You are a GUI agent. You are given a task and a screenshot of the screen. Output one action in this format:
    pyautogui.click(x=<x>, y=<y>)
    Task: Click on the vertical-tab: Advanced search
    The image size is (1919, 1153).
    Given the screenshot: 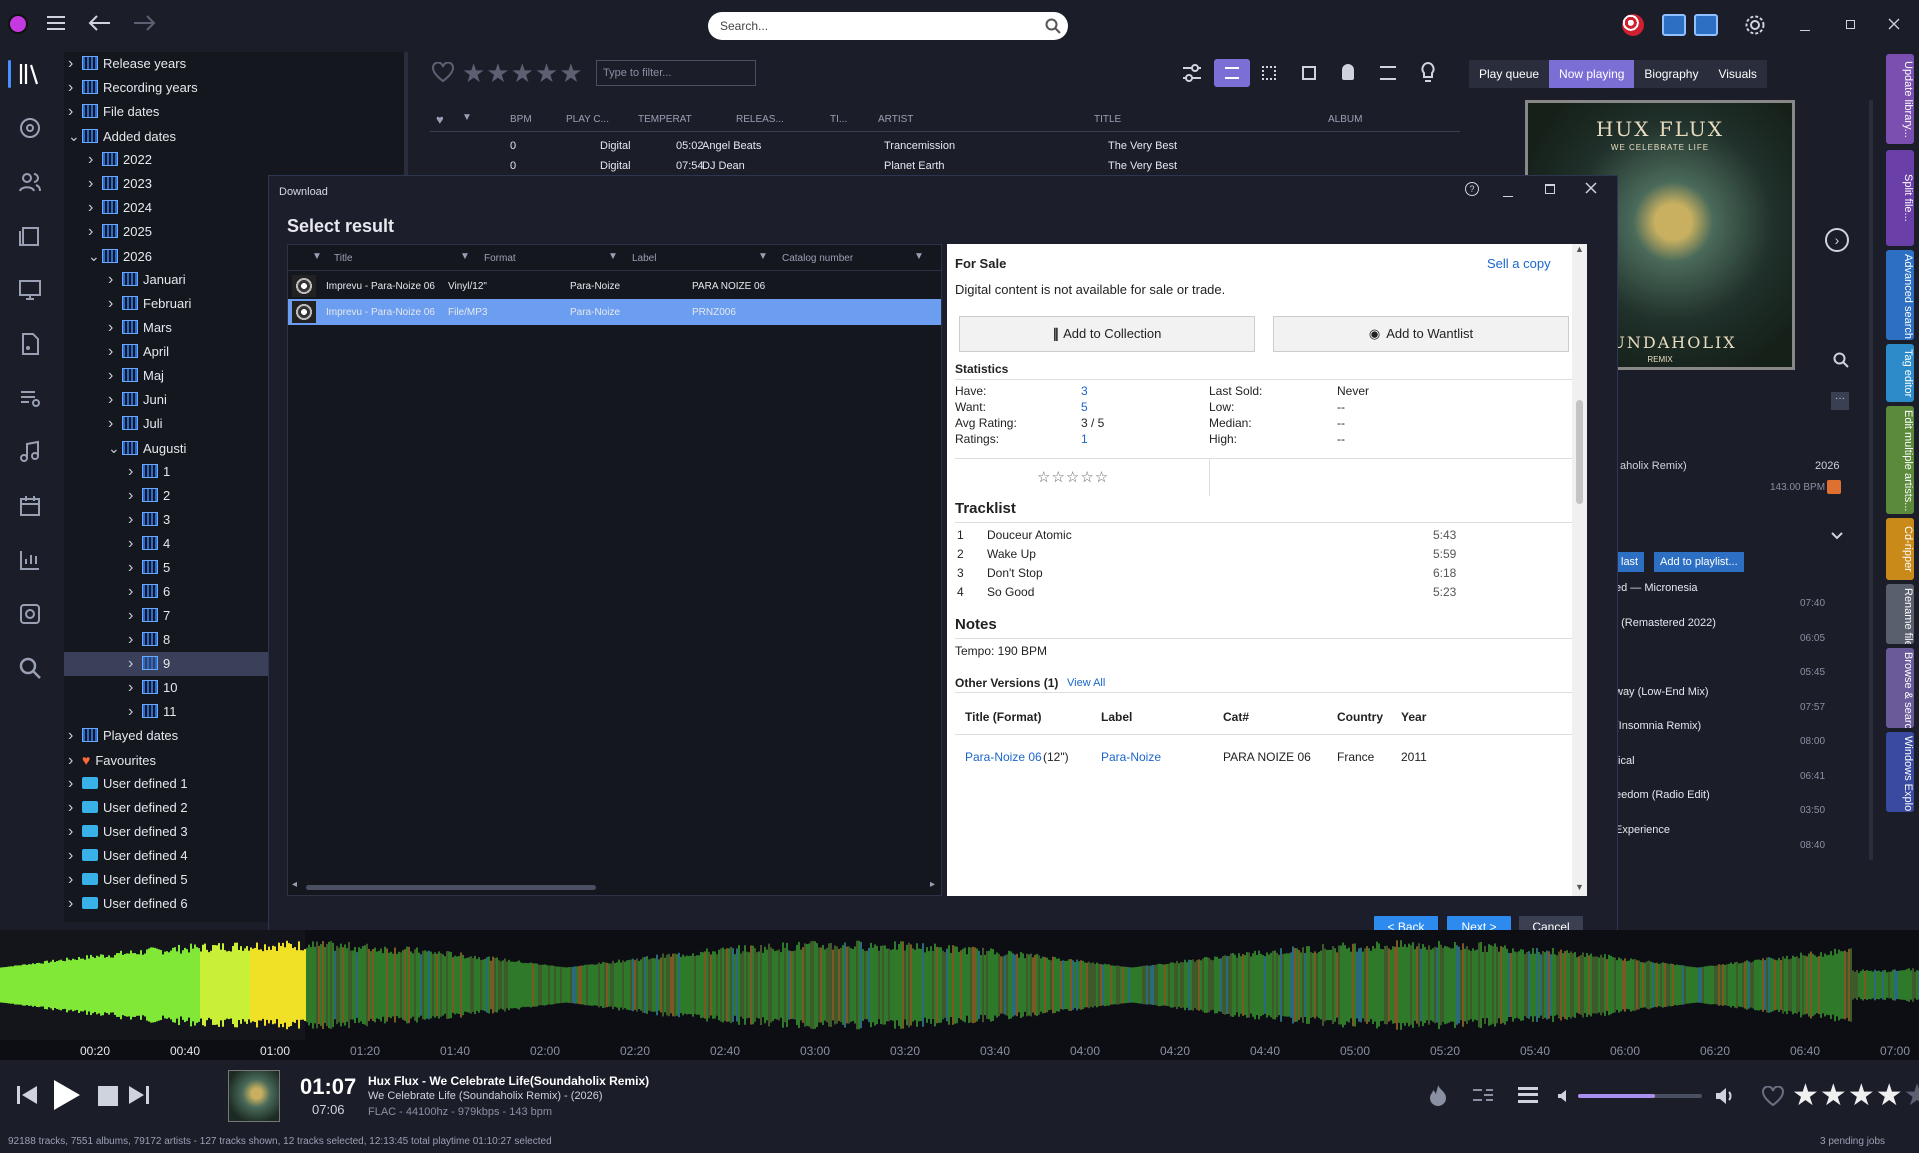 What is the action you would take?
    pyautogui.click(x=1900, y=295)
    